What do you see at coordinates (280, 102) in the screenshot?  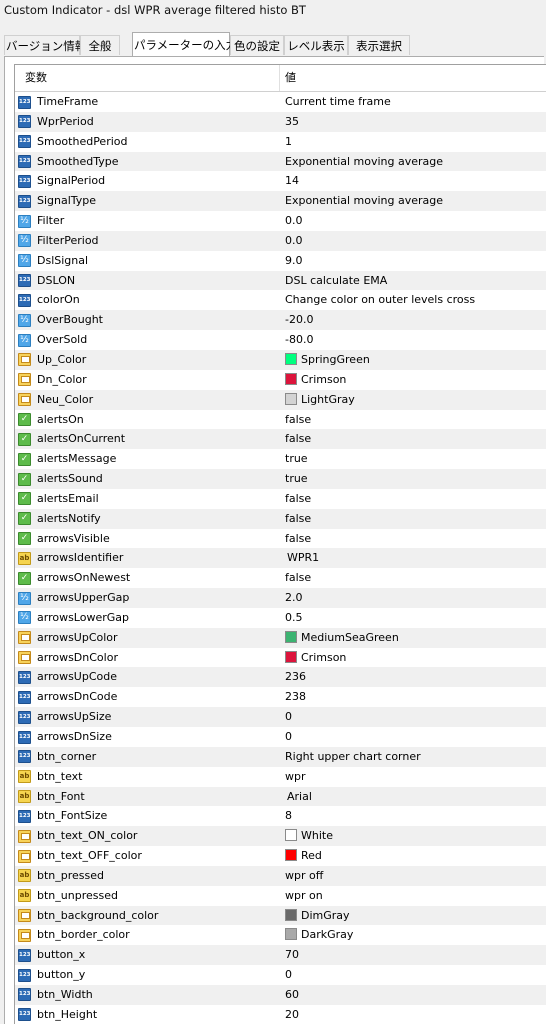 I see `table-row: TimeFrame Current time frame` at bounding box center [280, 102].